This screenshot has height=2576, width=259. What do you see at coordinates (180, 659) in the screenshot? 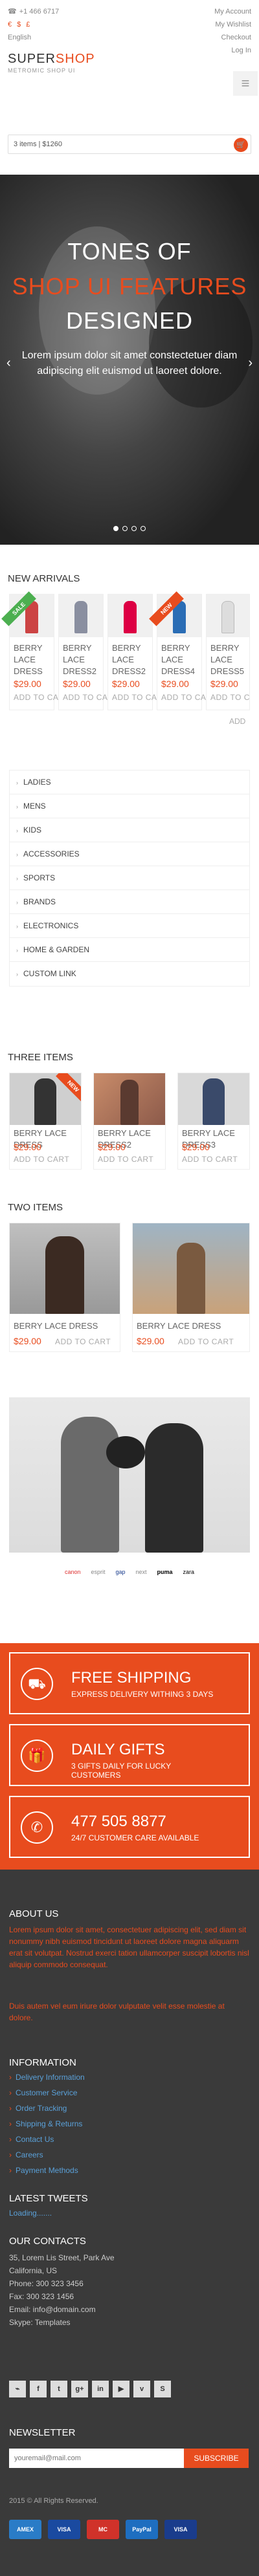
I see `product-name: BERRY LACE DRESS4` at bounding box center [180, 659].